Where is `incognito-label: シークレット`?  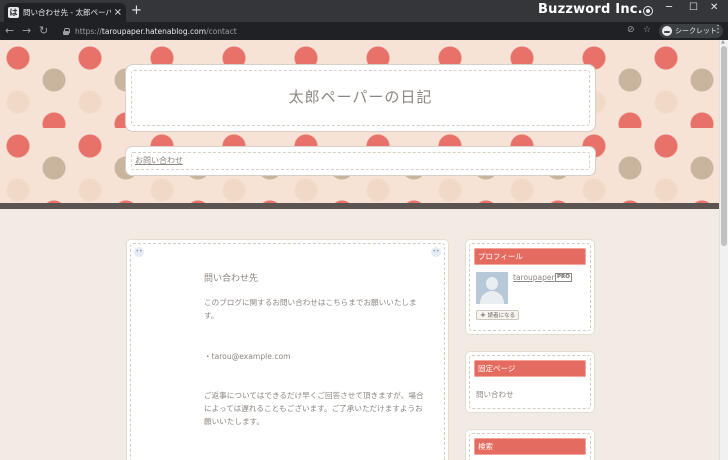
incognito-label: シークレット is located at coordinates (696, 31).